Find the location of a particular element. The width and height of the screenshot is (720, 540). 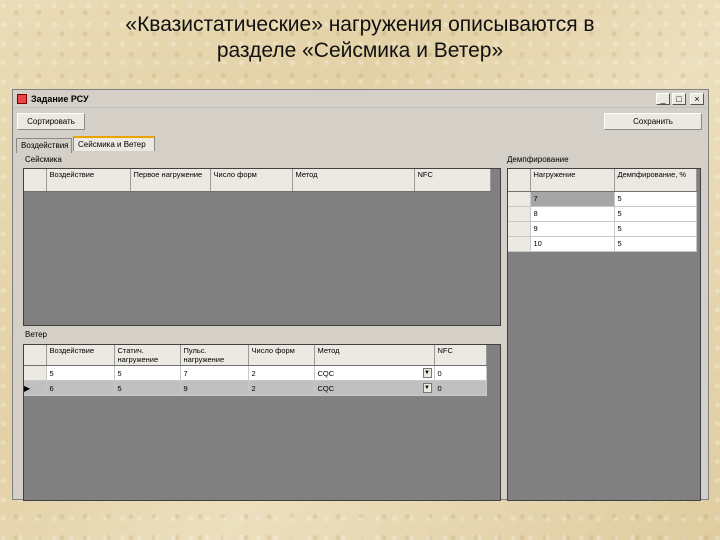

table-row: 8 5 is located at coordinates (602, 214).